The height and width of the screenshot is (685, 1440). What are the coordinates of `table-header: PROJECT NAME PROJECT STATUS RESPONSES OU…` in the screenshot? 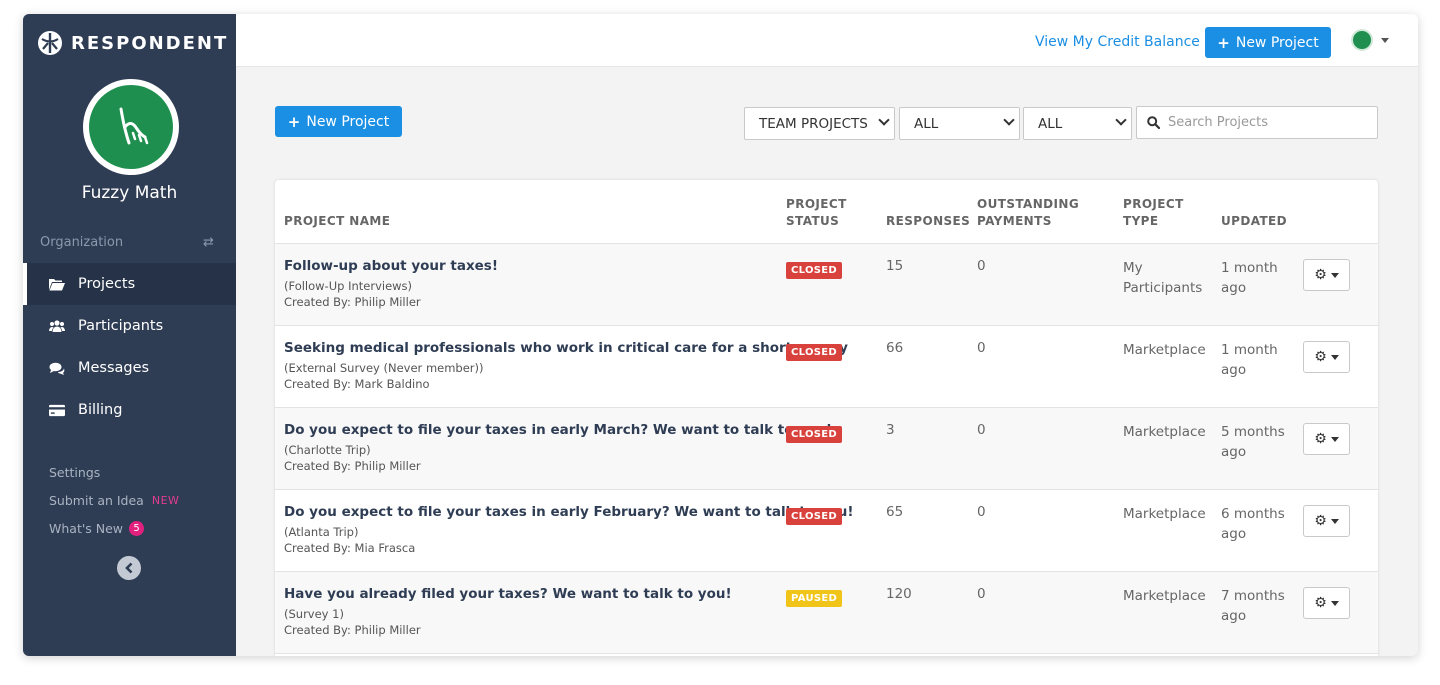 It's located at (826, 212).